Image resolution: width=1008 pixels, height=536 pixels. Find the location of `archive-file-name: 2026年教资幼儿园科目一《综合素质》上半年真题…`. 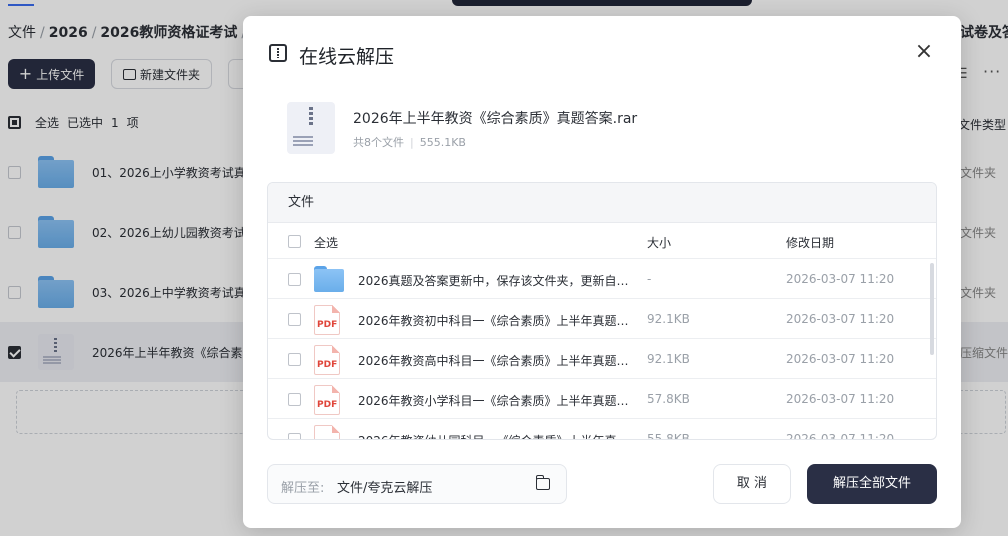

archive-file-name: 2026年教资幼儿园科目一《综合素质》上半年真题… is located at coordinates (496, 435).